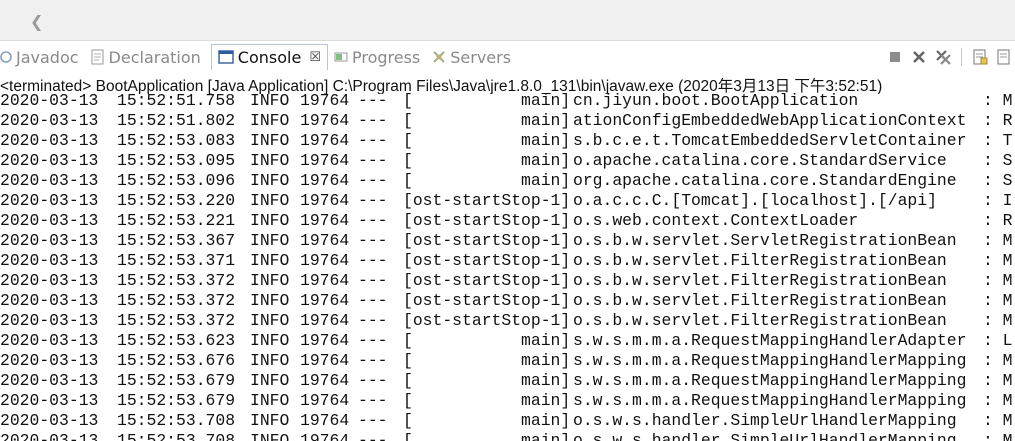  What do you see at coordinates (176, 180) in the screenshot?
I see `log-time: 15:52:53.096` at bounding box center [176, 180].